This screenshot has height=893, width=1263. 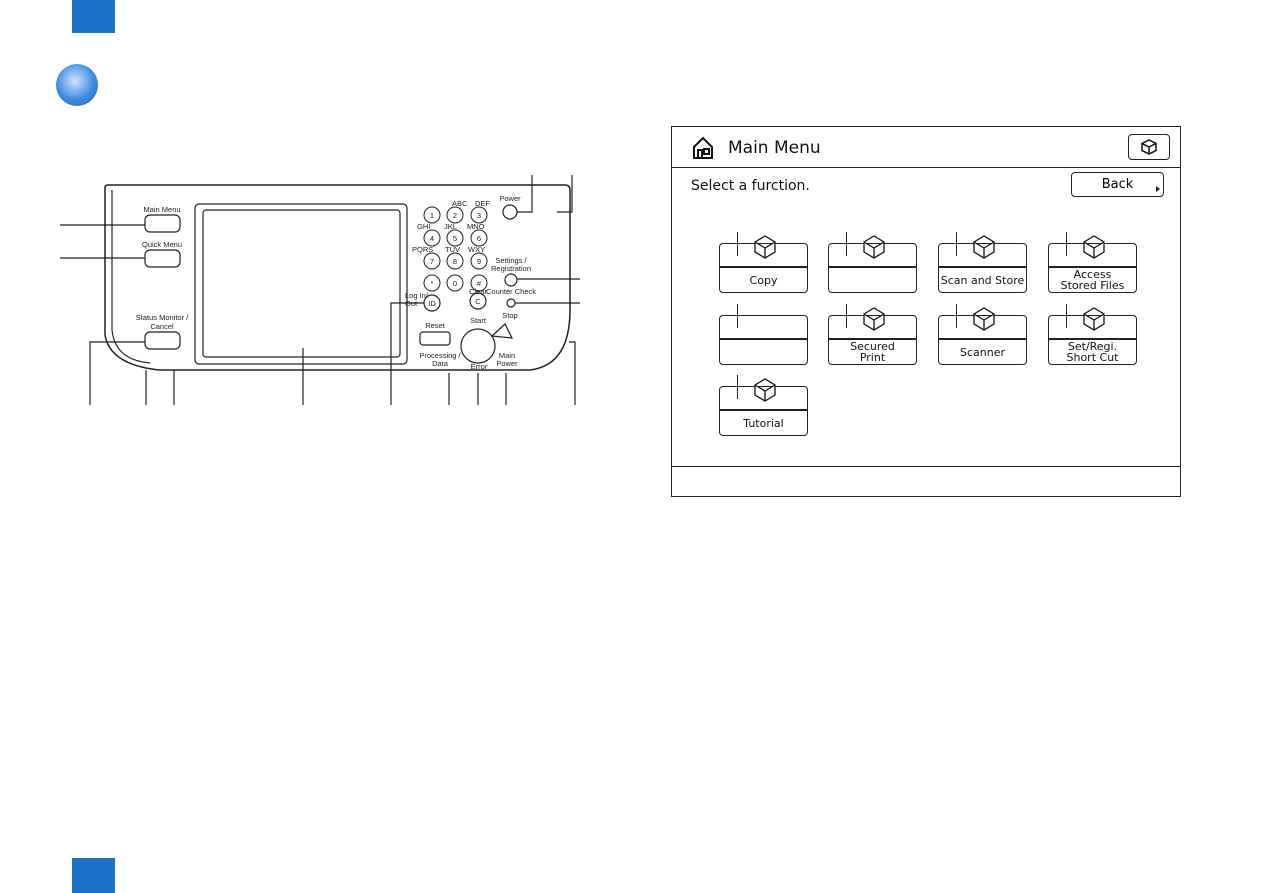 What do you see at coordinates (422, 249) in the screenshot?
I see `svg-text: PQRS` at bounding box center [422, 249].